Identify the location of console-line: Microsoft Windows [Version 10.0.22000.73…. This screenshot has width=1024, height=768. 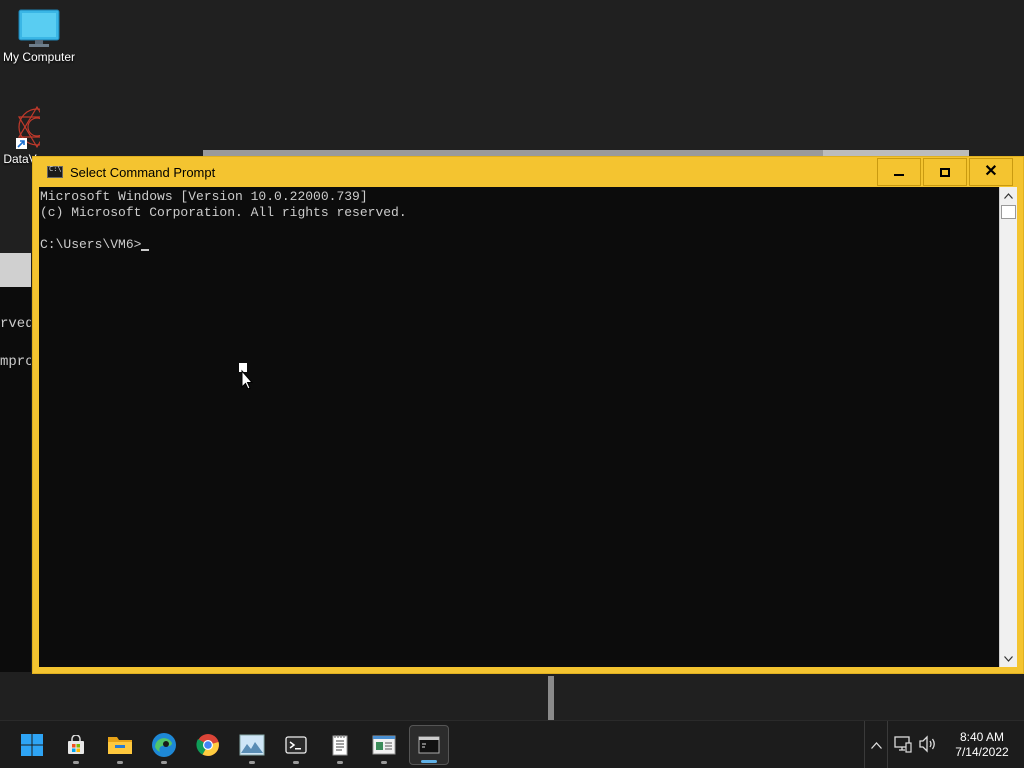
(204, 196).